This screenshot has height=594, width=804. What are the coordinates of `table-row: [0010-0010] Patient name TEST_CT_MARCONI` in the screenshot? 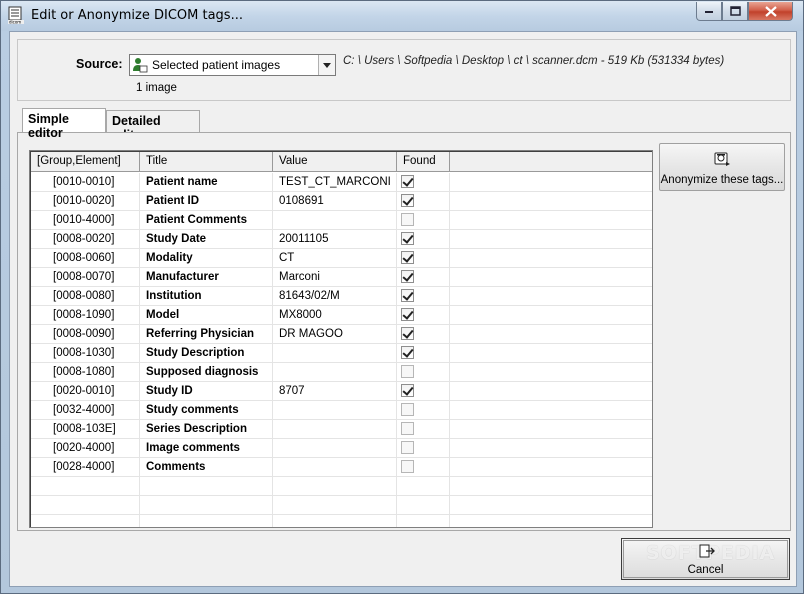 It's located at (341, 182).